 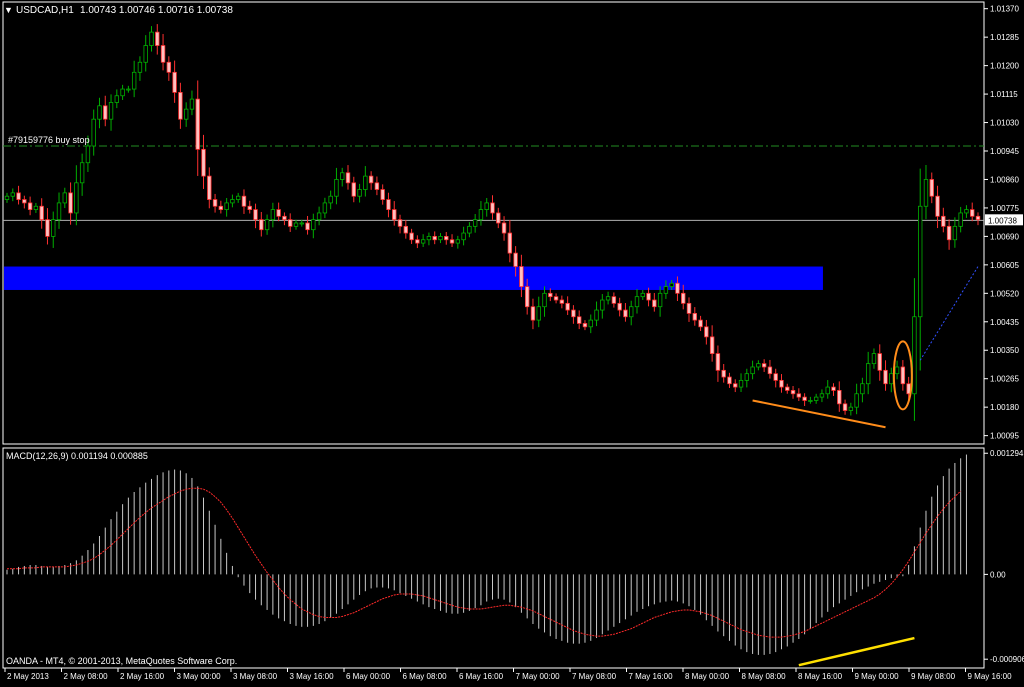 I want to click on price-tick-label: 1.01370, so click(x=1004, y=9).